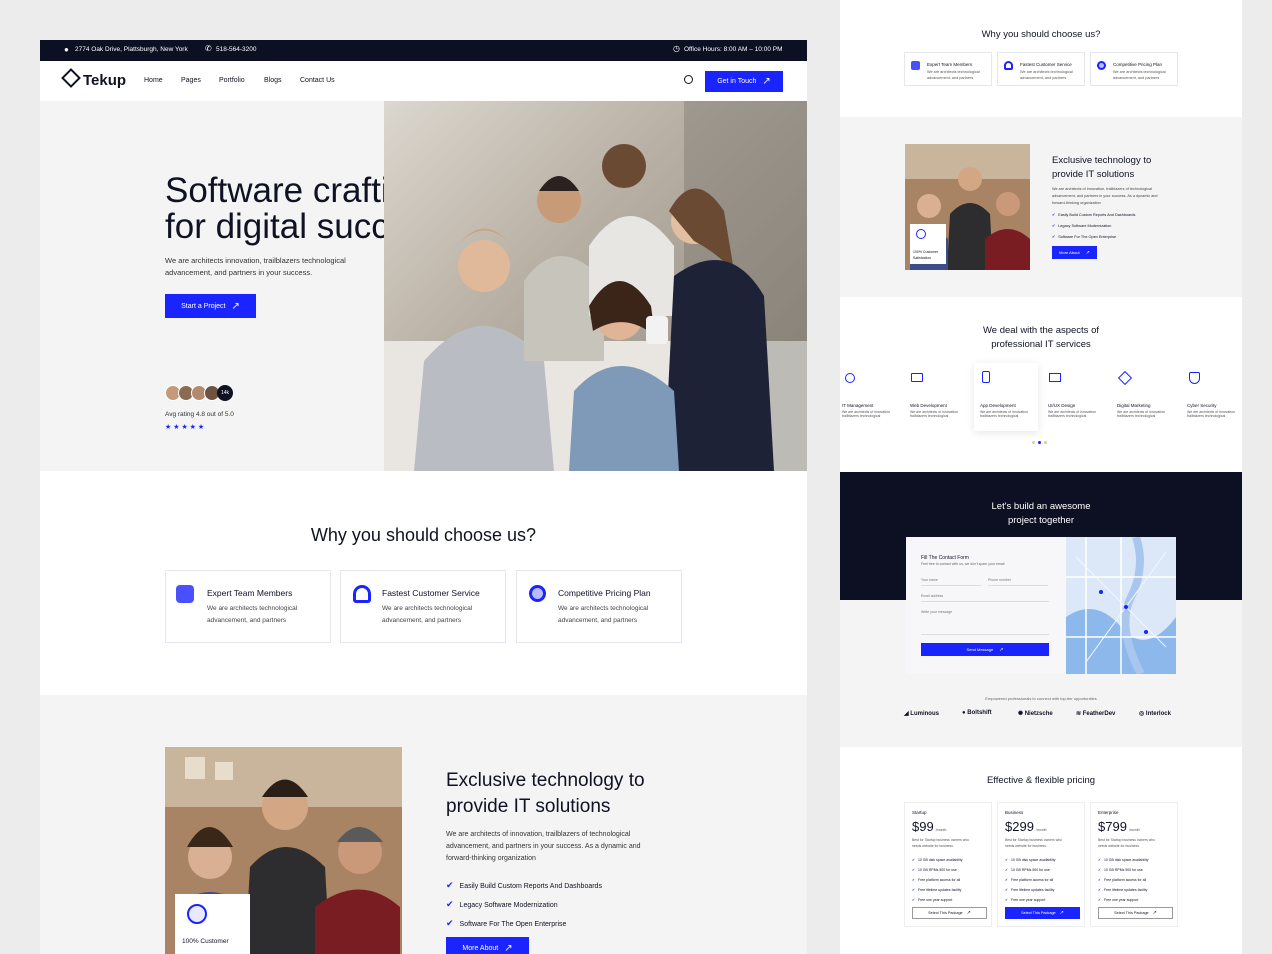 The height and width of the screenshot is (954, 1272). What do you see at coordinates (1033, 860) in the screenshot?
I see `feature-text: 10 GB disk space availability` at bounding box center [1033, 860].